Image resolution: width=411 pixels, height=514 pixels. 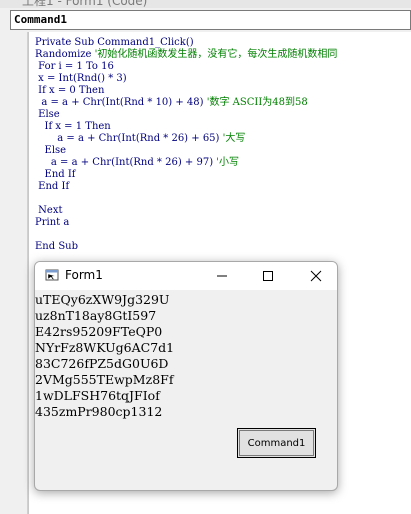 I want to click on output-line: uTEQy6zXW9Jg329U, so click(x=102, y=299).